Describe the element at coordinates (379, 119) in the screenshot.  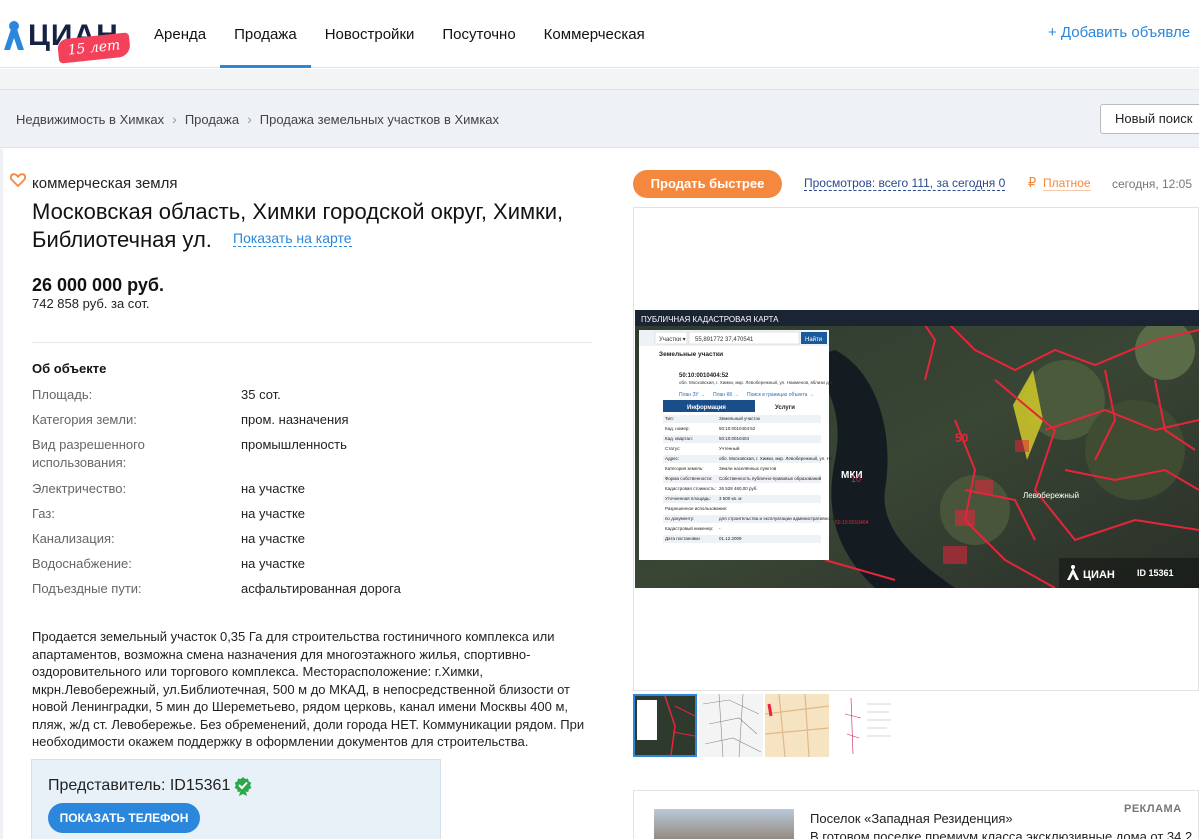
I see `breadcrumb-land-sale: Продажа земельных участков в Химках` at that location.